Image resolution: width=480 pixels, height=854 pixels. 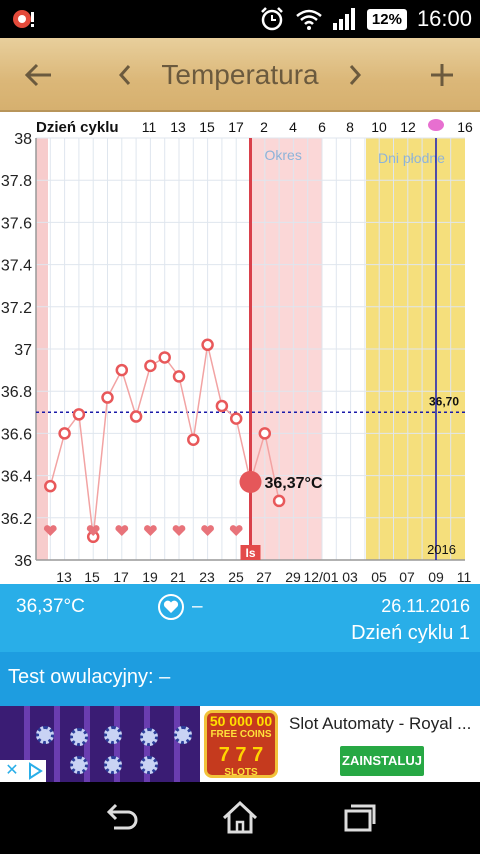 What do you see at coordinates (264, 127) in the screenshot?
I see `top-tick-label: 2` at bounding box center [264, 127].